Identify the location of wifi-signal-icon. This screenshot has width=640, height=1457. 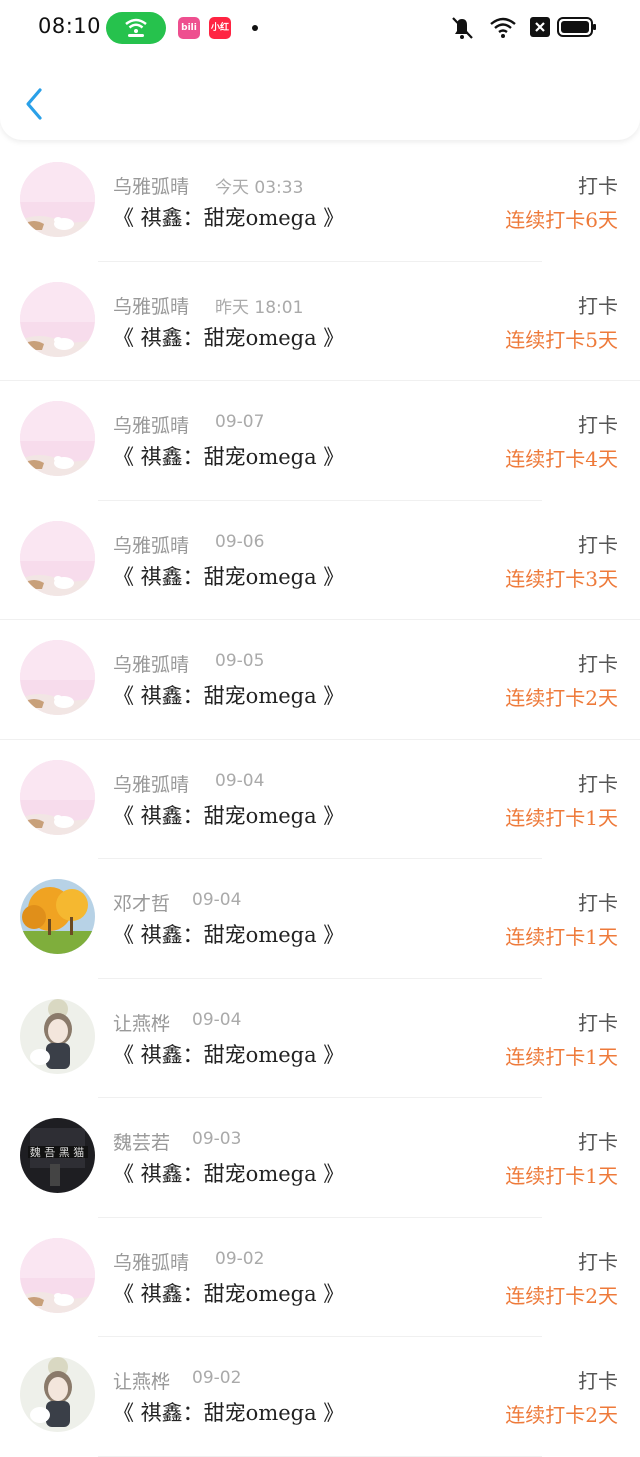
(503, 27).